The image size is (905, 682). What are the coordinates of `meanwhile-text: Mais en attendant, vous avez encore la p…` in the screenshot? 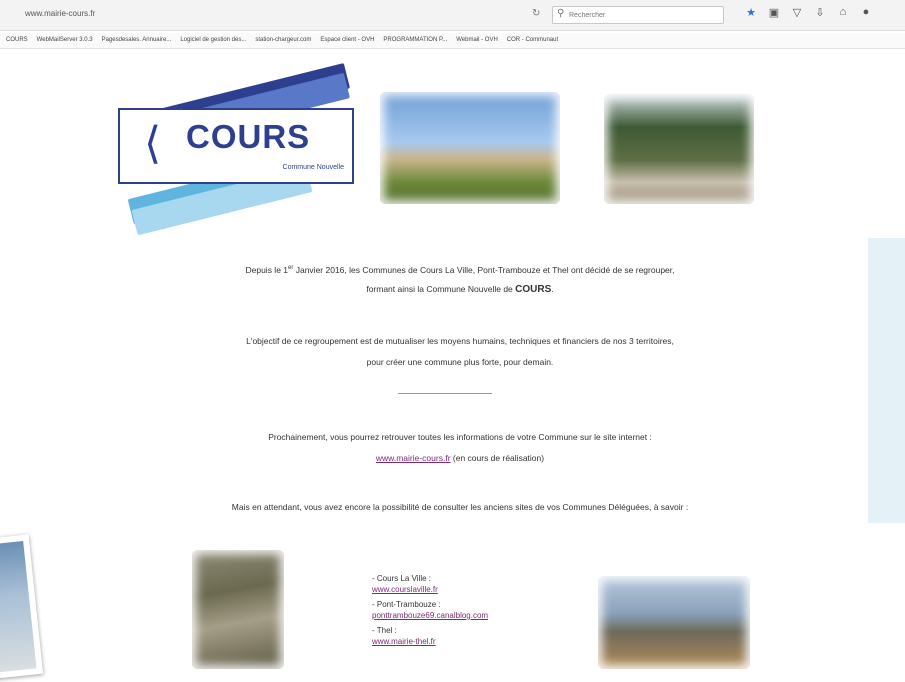 It's located at (460, 507).